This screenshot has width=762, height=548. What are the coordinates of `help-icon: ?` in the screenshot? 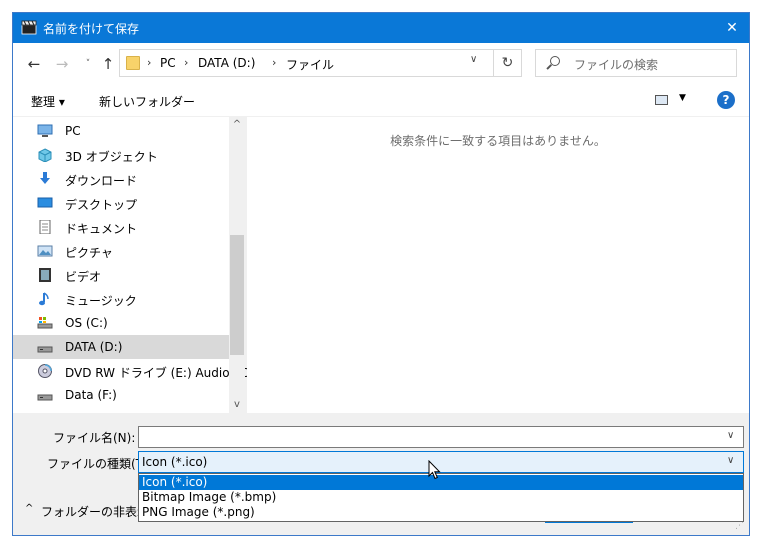 It's located at (726, 100).